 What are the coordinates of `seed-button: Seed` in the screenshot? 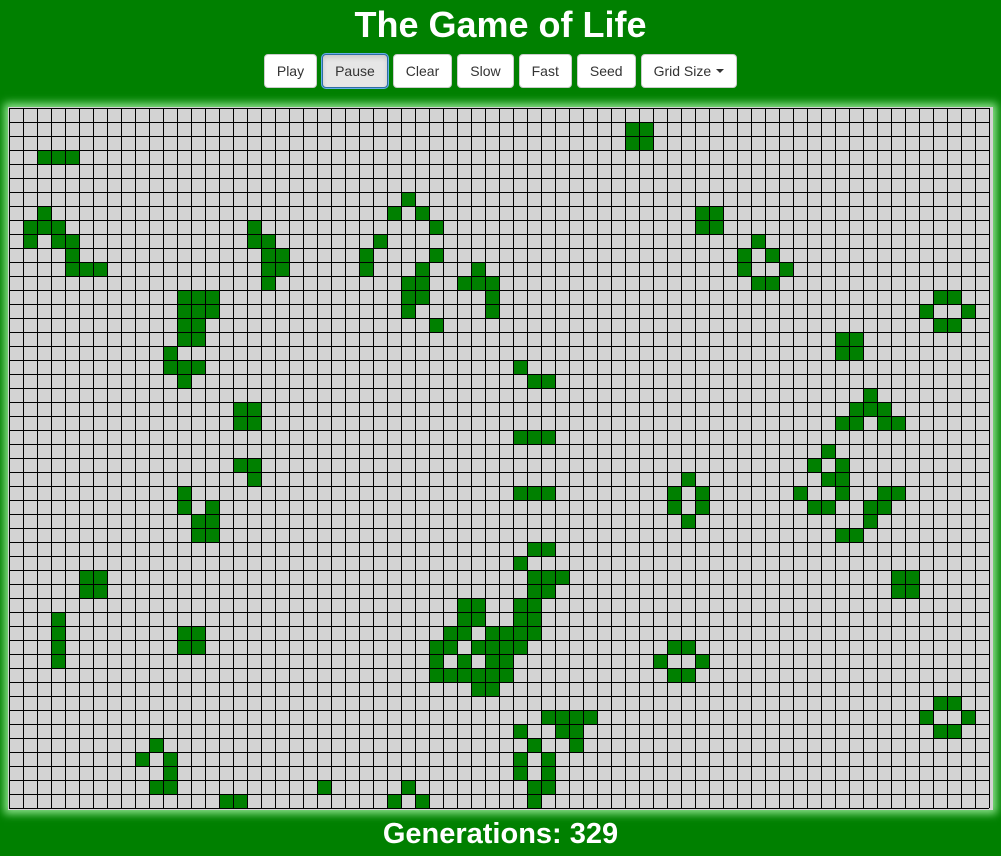 It's located at (606, 71).